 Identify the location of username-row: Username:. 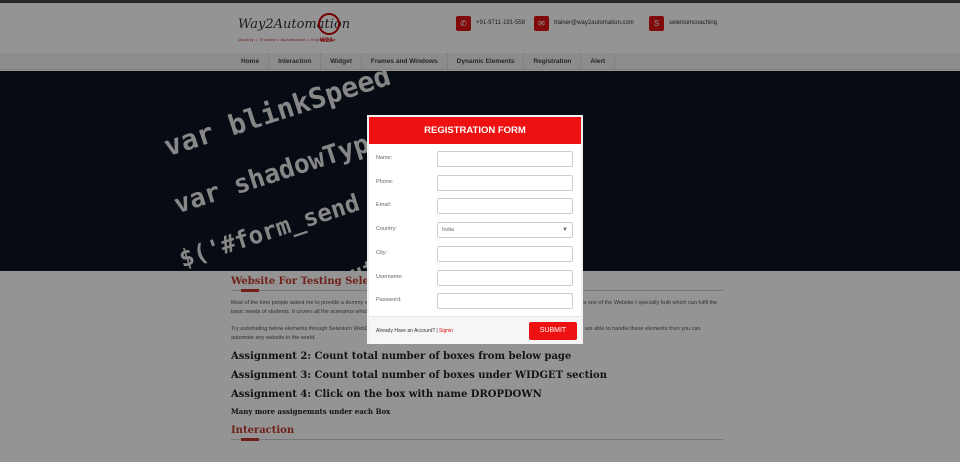
(476, 279).